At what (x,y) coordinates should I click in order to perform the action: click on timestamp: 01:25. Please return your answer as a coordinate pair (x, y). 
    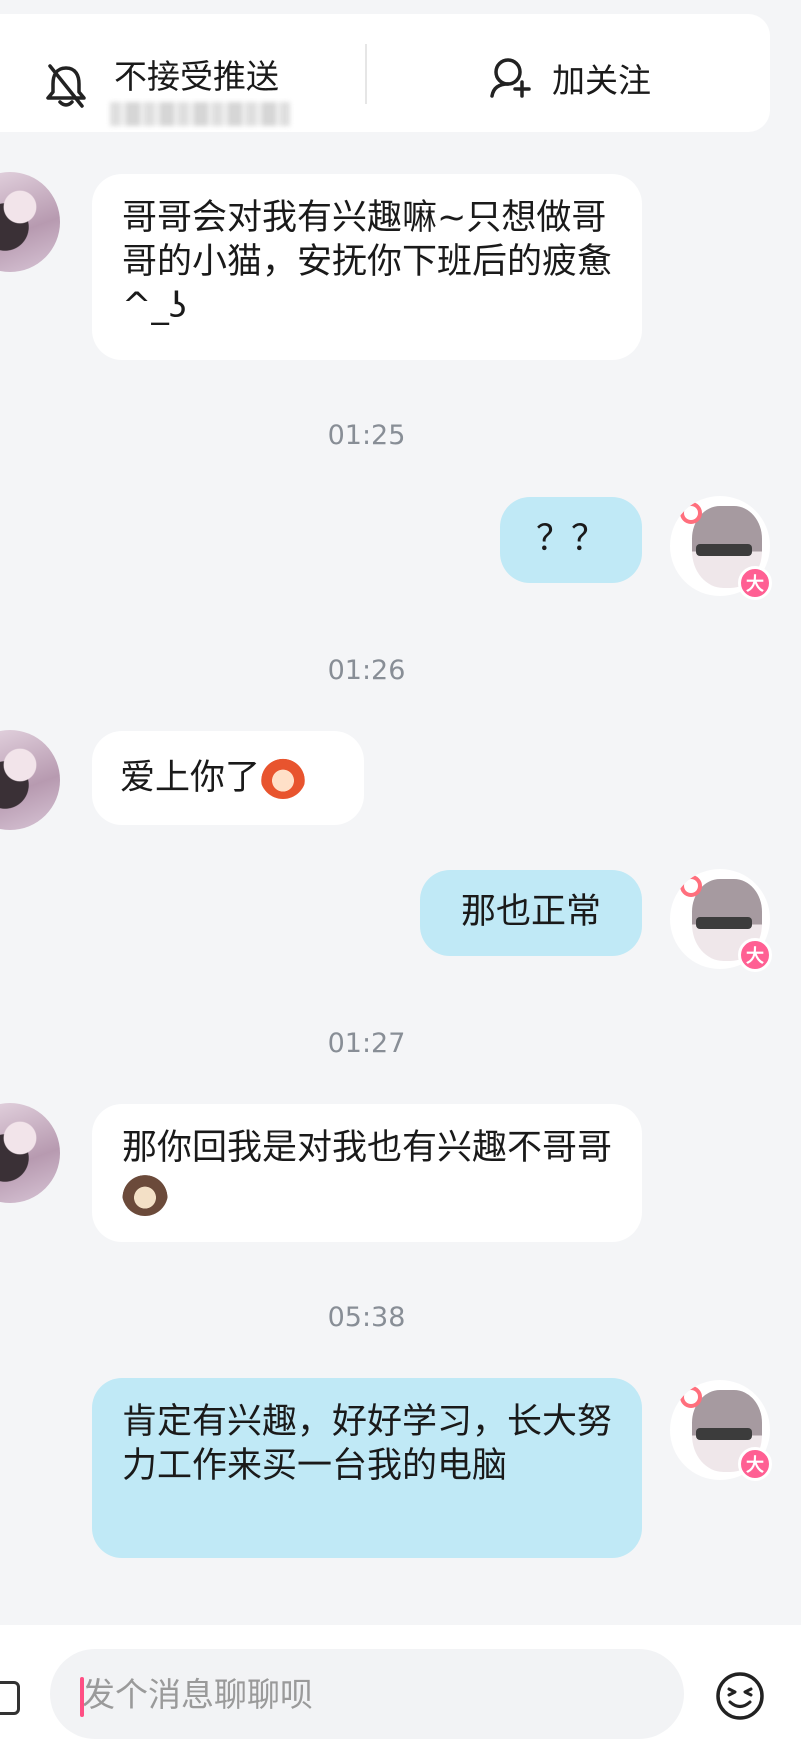
    Looking at the image, I should click on (366, 435).